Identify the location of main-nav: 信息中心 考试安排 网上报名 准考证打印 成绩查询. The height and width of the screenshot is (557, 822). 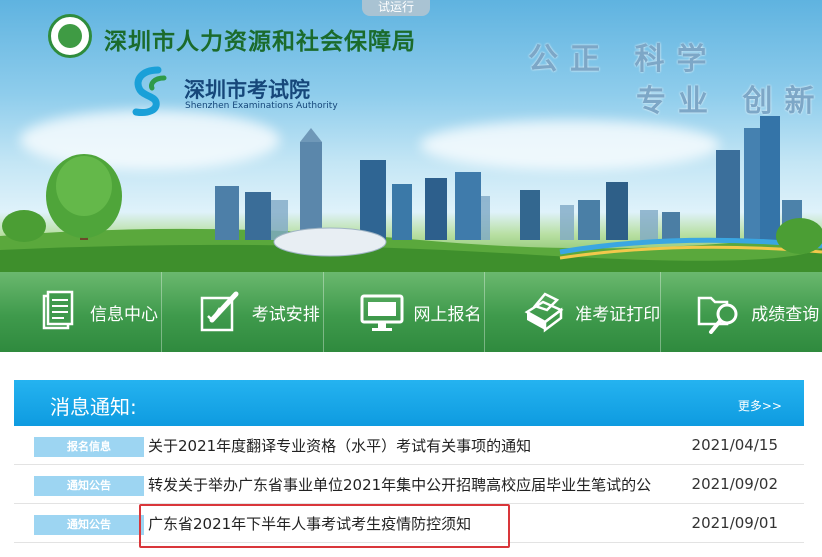
(411, 312).